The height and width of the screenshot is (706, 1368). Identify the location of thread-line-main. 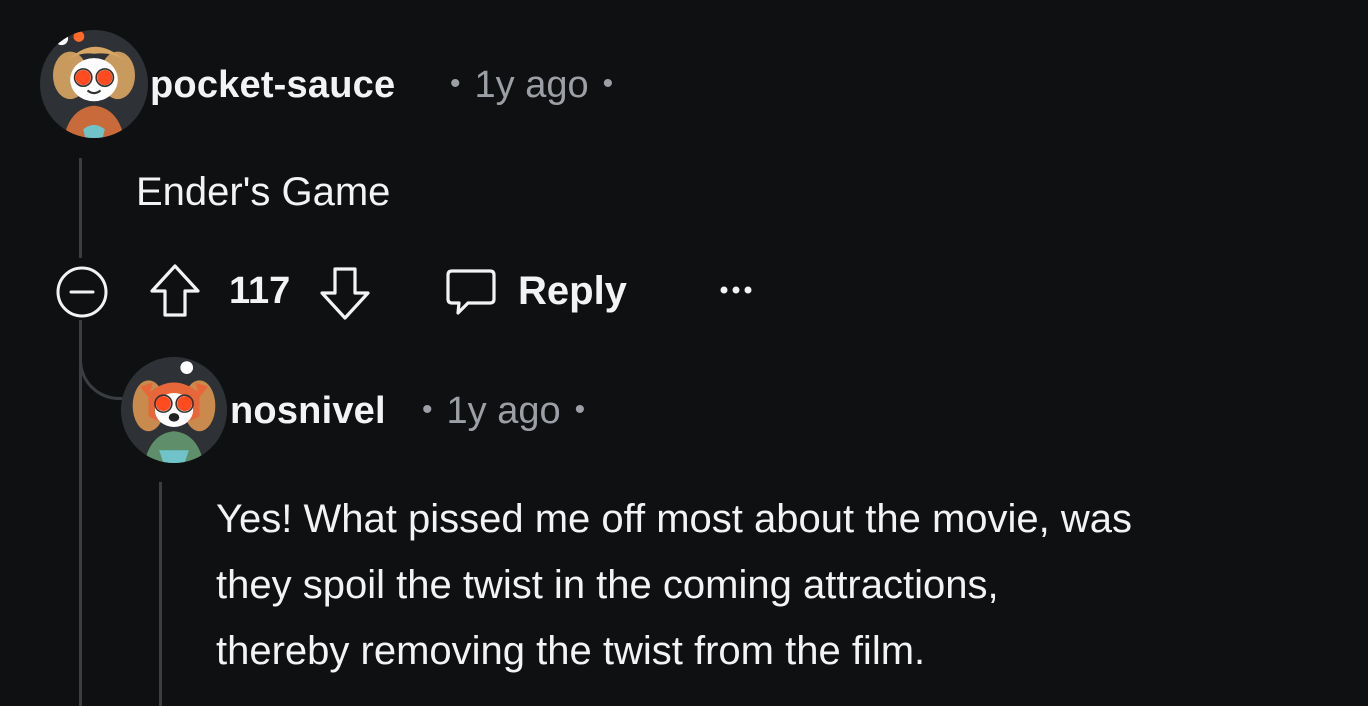
(80, 208).